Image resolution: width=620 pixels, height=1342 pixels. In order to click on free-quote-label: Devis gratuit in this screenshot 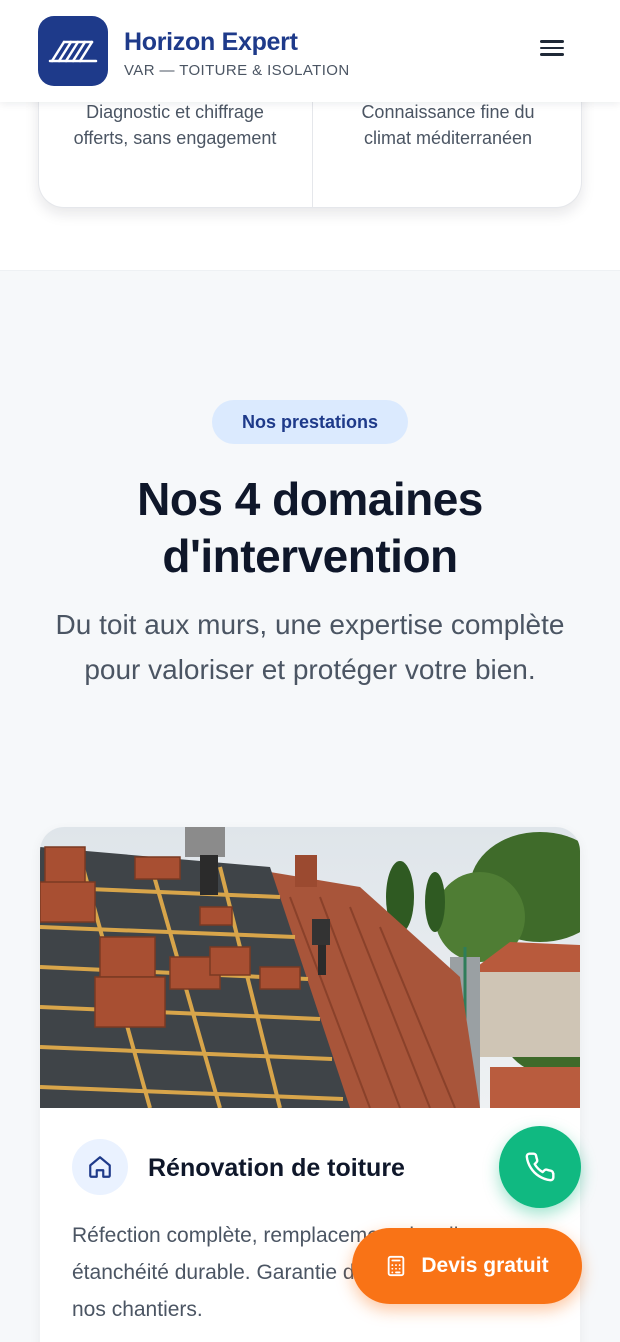, I will do `click(485, 1265)`.